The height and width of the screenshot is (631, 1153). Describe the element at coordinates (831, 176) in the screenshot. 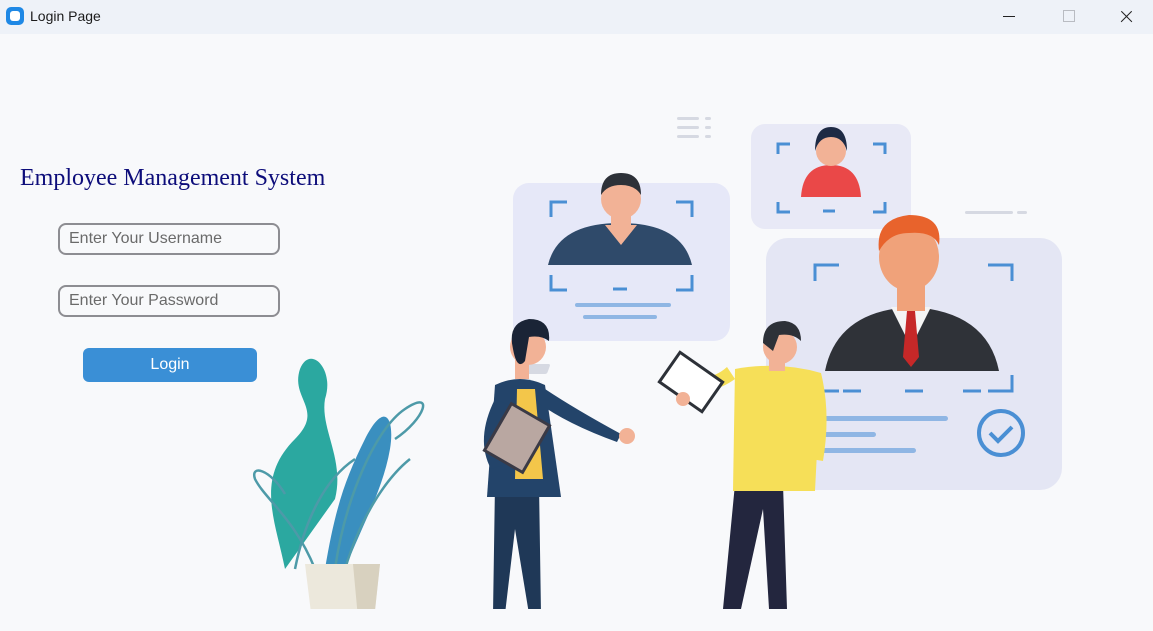

I see `profile-card-woman` at that location.